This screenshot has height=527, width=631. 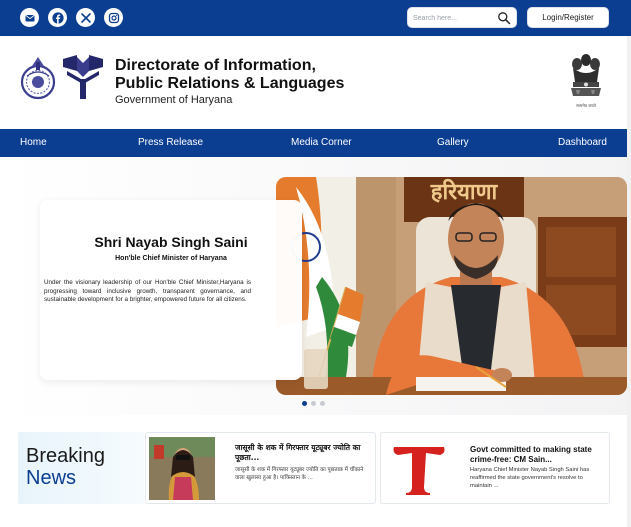 What do you see at coordinates (29, 17) in the screenshot?
I see `email-icon` at bounding box center [29, 17].